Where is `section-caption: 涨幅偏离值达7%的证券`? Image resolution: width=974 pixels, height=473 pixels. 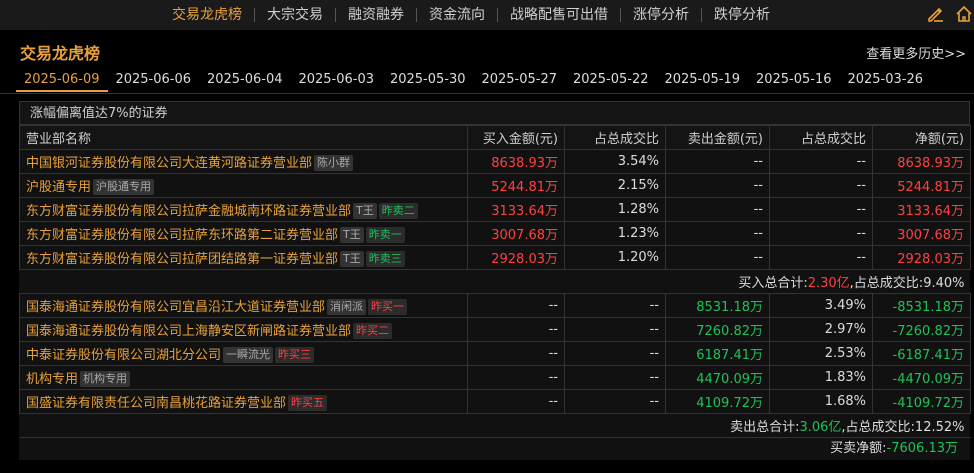 section-caption: 涨幅偏离值达7%的证券 is located at coordinates (494, 113).